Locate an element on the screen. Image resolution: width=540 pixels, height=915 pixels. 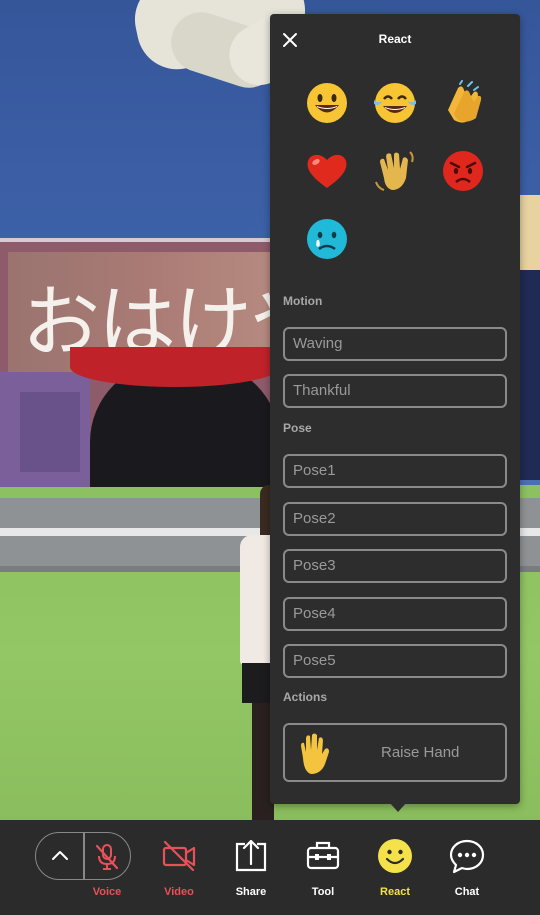
chevron-up-icon is located at coordinates (60, 855).